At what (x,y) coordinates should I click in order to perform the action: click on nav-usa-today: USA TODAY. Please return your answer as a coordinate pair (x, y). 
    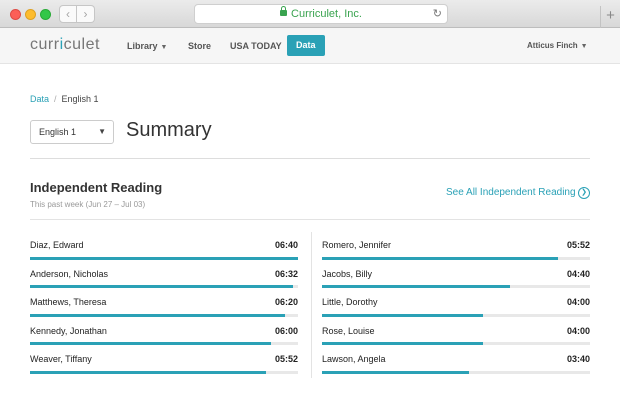
    Looking at the image, I should click on (256, 46).